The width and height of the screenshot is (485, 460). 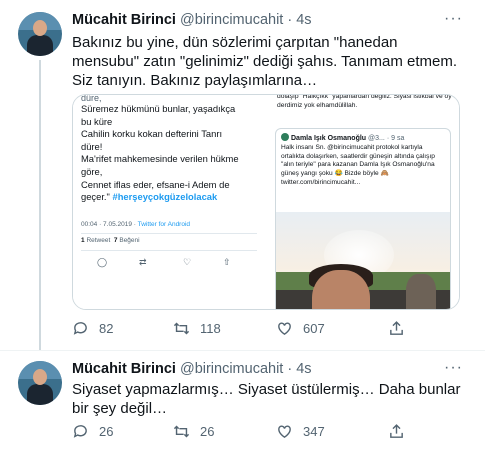 What do you see at coordinates (386, 138) in the screenshot?
I see `quote-author-handle: @3... · 9 sa` at bounding box center [386, 138].